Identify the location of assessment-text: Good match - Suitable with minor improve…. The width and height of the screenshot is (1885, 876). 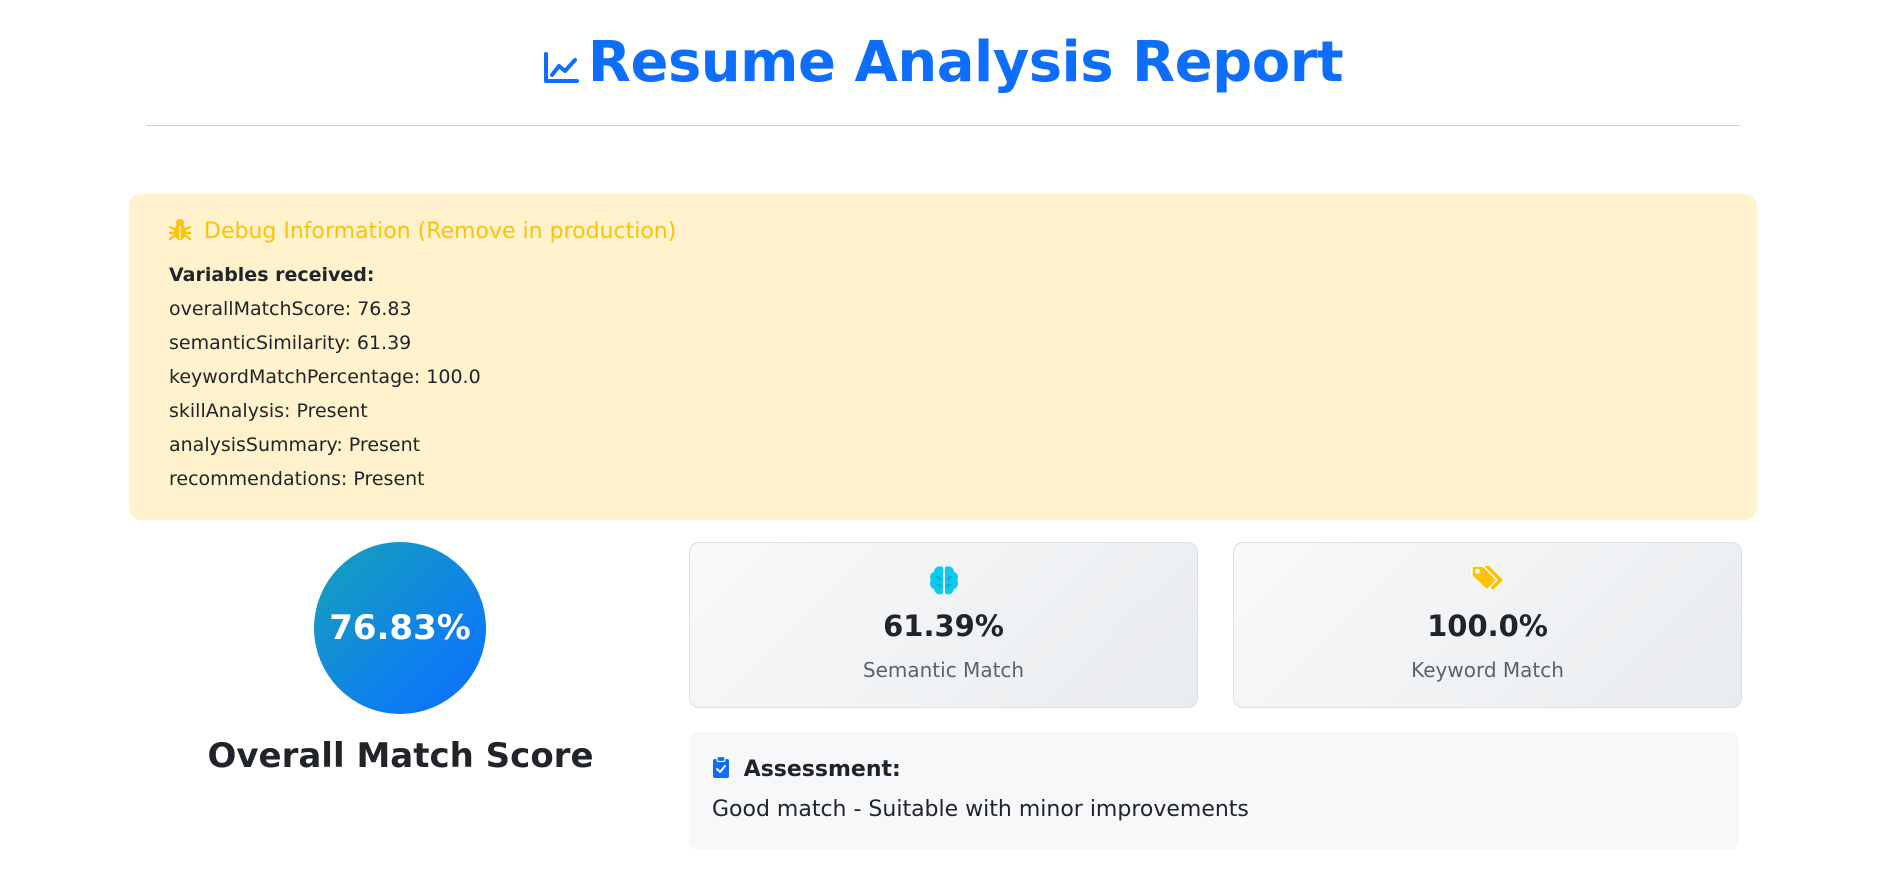
(980, 809).